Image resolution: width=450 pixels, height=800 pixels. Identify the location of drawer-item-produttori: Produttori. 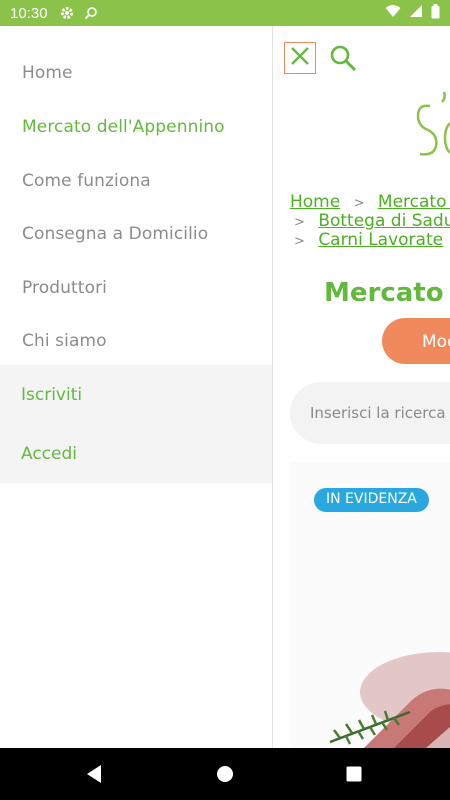
(64, 288).